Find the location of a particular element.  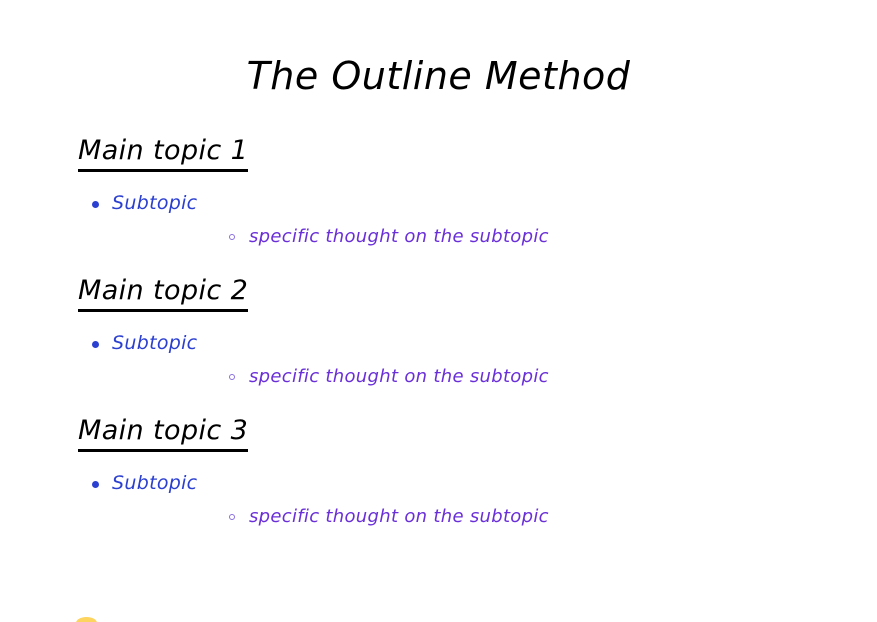

clipped-highlight-bullet is located at coordinates (86, 619).